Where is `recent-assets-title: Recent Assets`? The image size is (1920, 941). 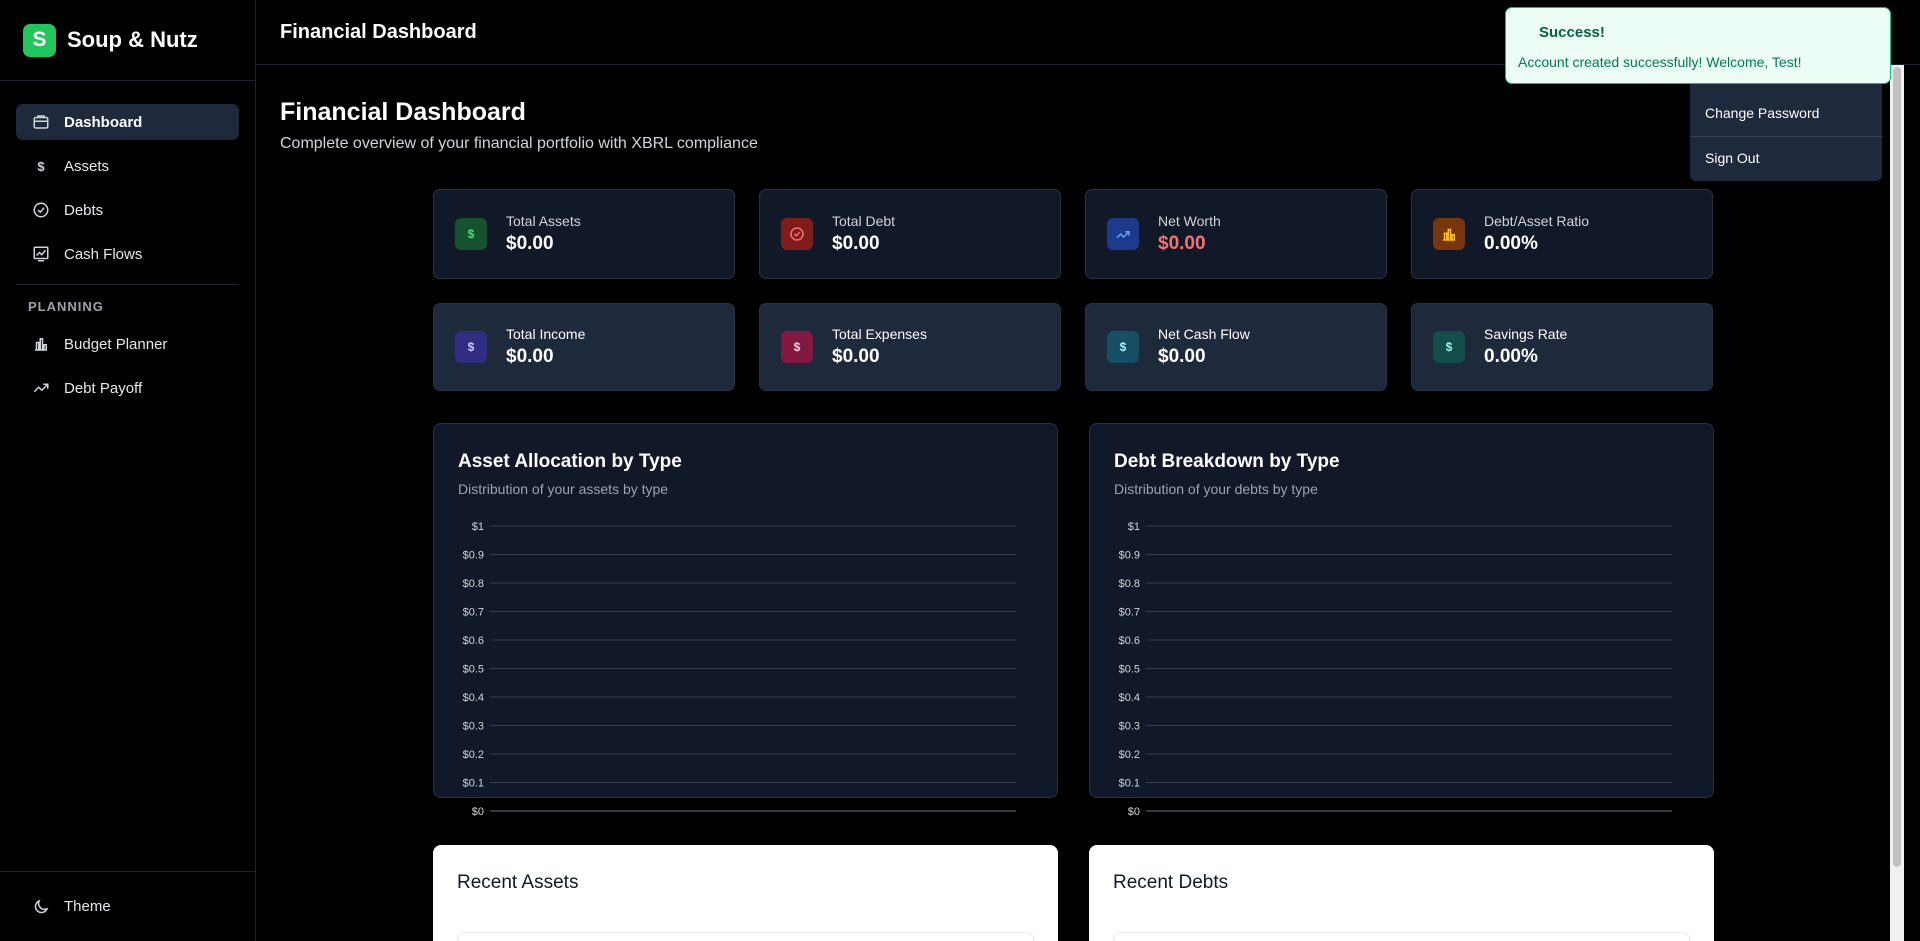
recent-assets-title: Recent Assets is located at coordinates (518, 882).